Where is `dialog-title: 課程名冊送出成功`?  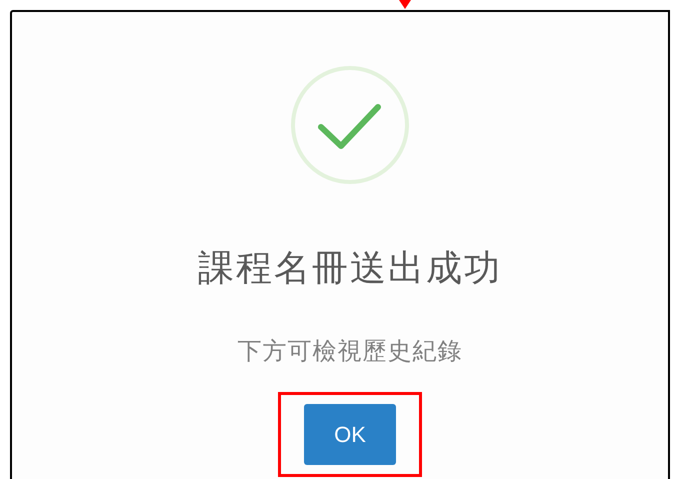 dialog-title: 課程名冊送出成功 is located at coordinates (350, 268).